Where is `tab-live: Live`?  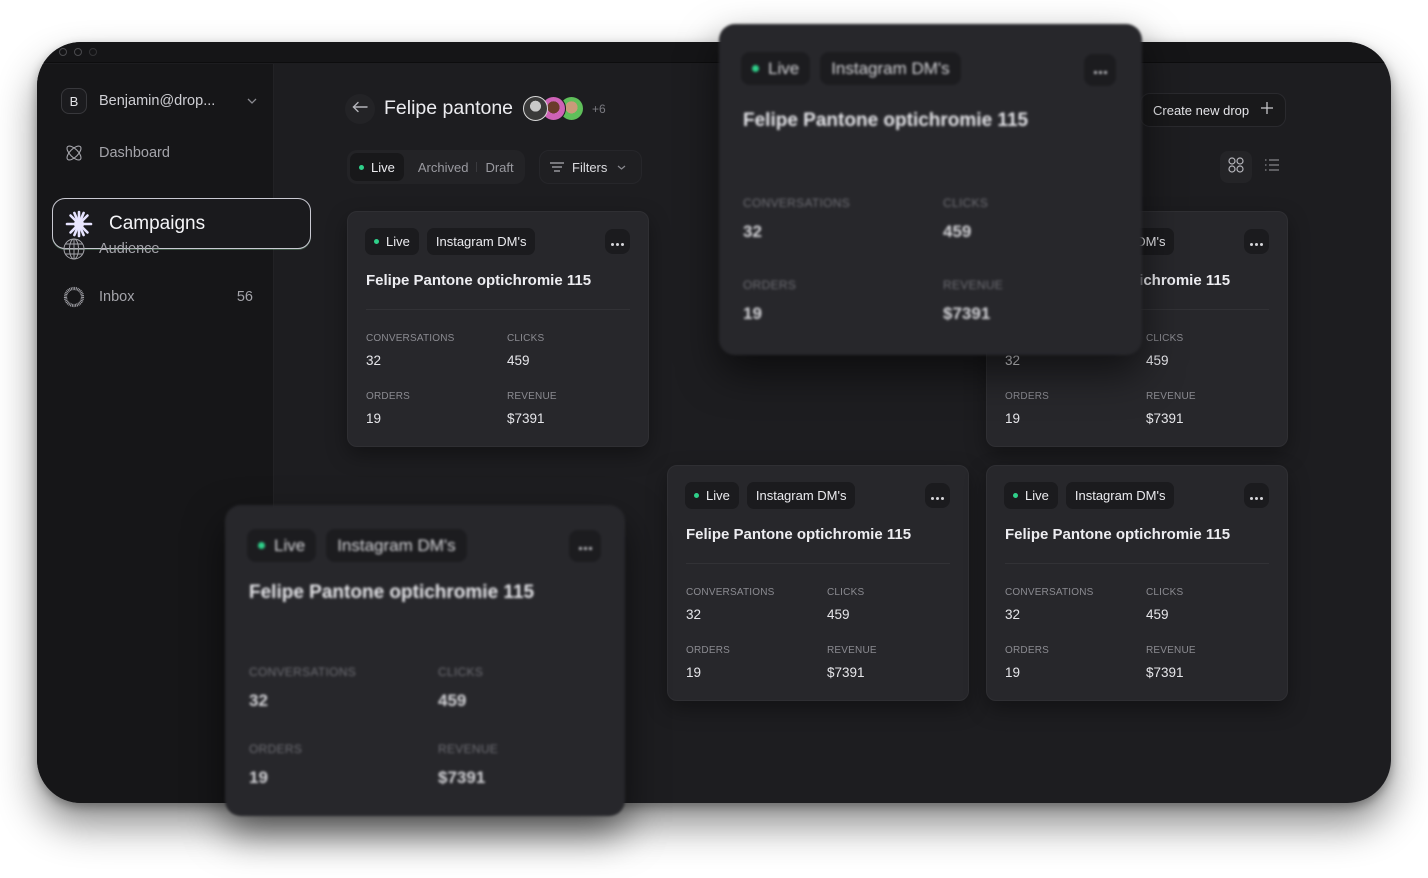
tab-live: Live is located at coordinates (377, 167).